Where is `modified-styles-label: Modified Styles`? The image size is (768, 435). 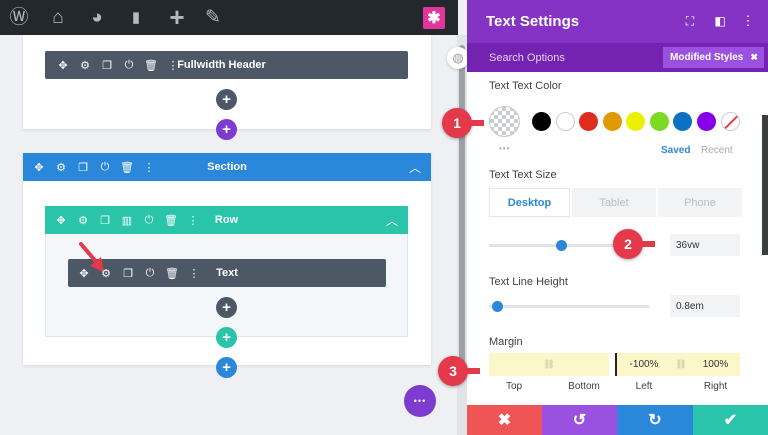 modified-styles-label: Modified Styles is located at coordinates (707, 57).